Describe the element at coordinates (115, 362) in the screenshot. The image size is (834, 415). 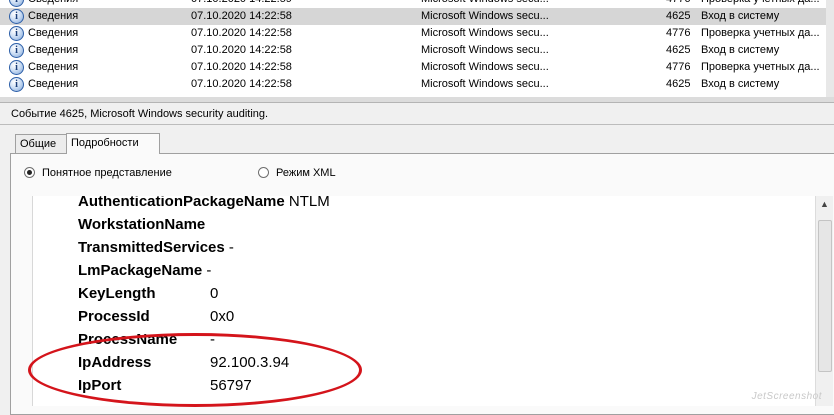
I see `property-key: IpAddress` at that location.